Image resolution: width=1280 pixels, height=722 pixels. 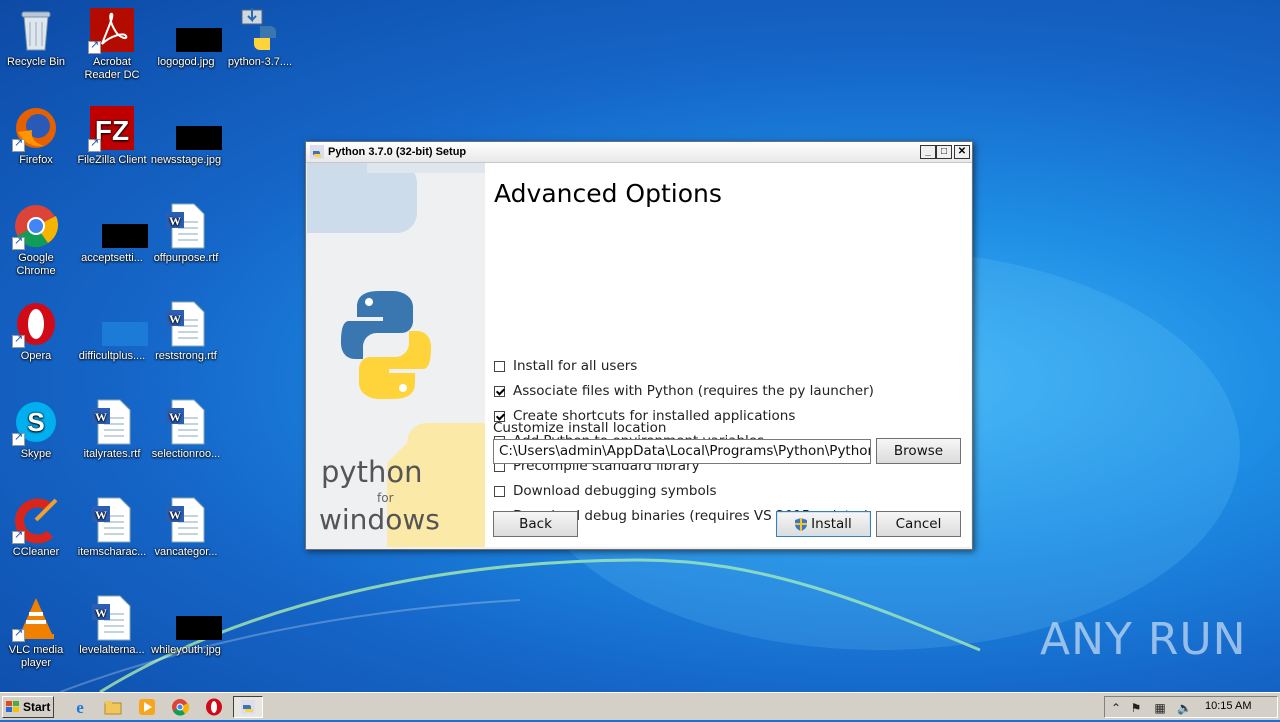 What do you see at coordinates (823, 524) in the screenshot?
I see `install-button: Install` at bounding box center [823, 524].